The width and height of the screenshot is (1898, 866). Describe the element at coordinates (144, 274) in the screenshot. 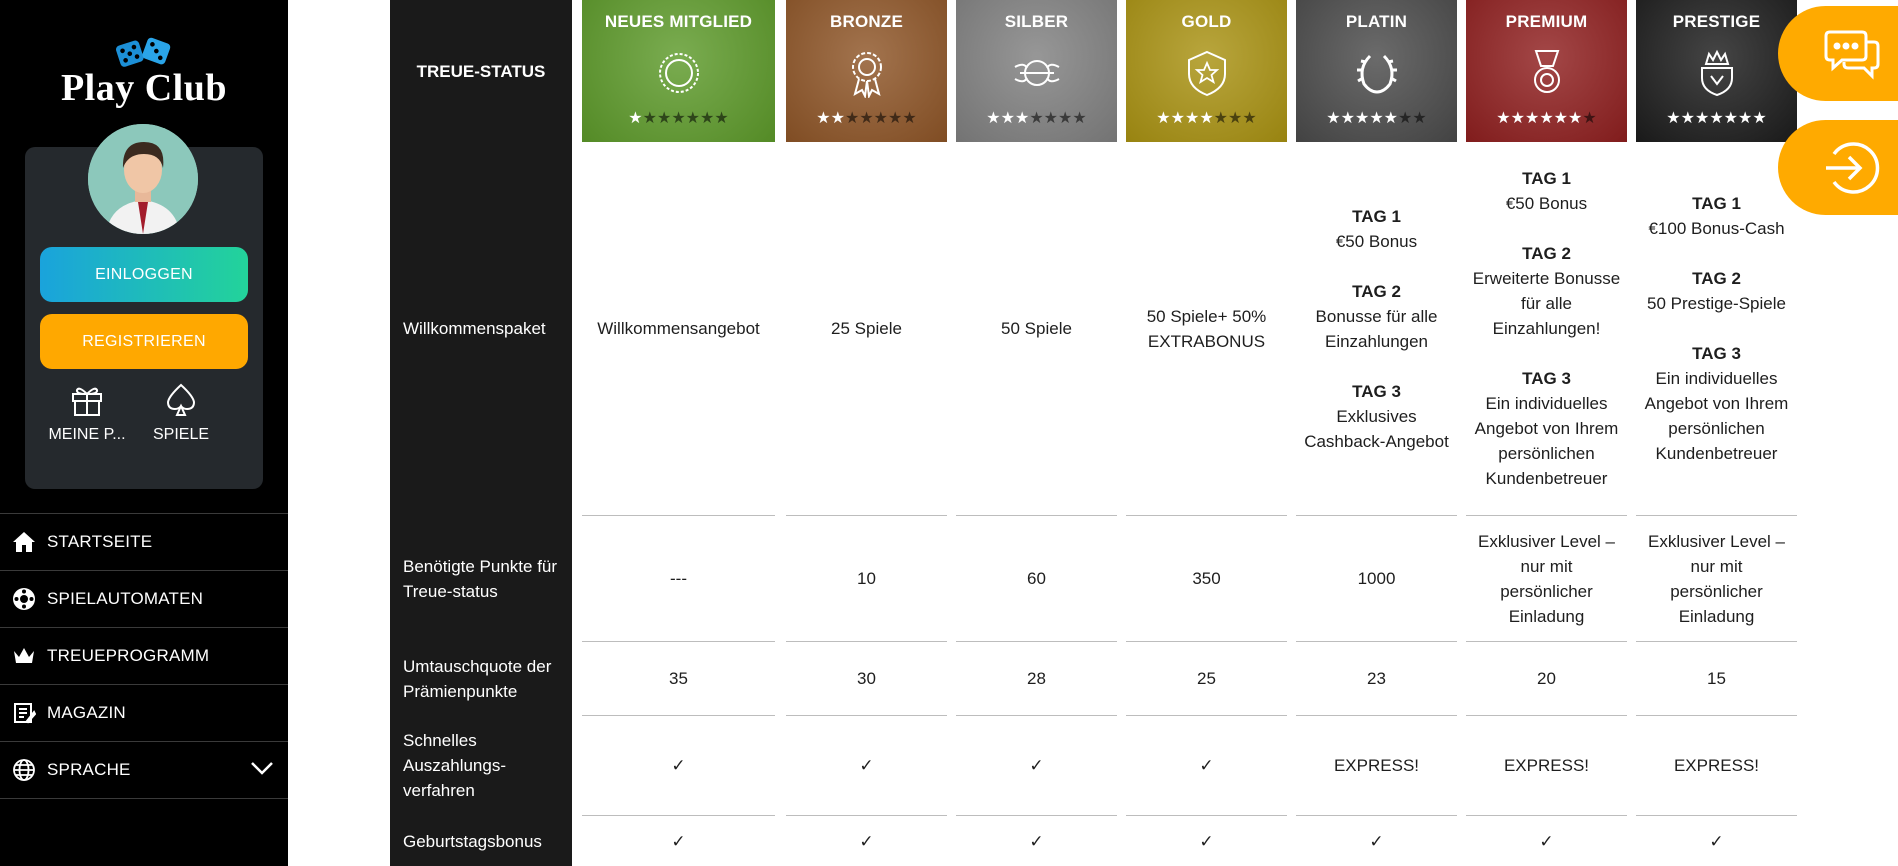

I see `login-button: EINLOGGEN` at that location.